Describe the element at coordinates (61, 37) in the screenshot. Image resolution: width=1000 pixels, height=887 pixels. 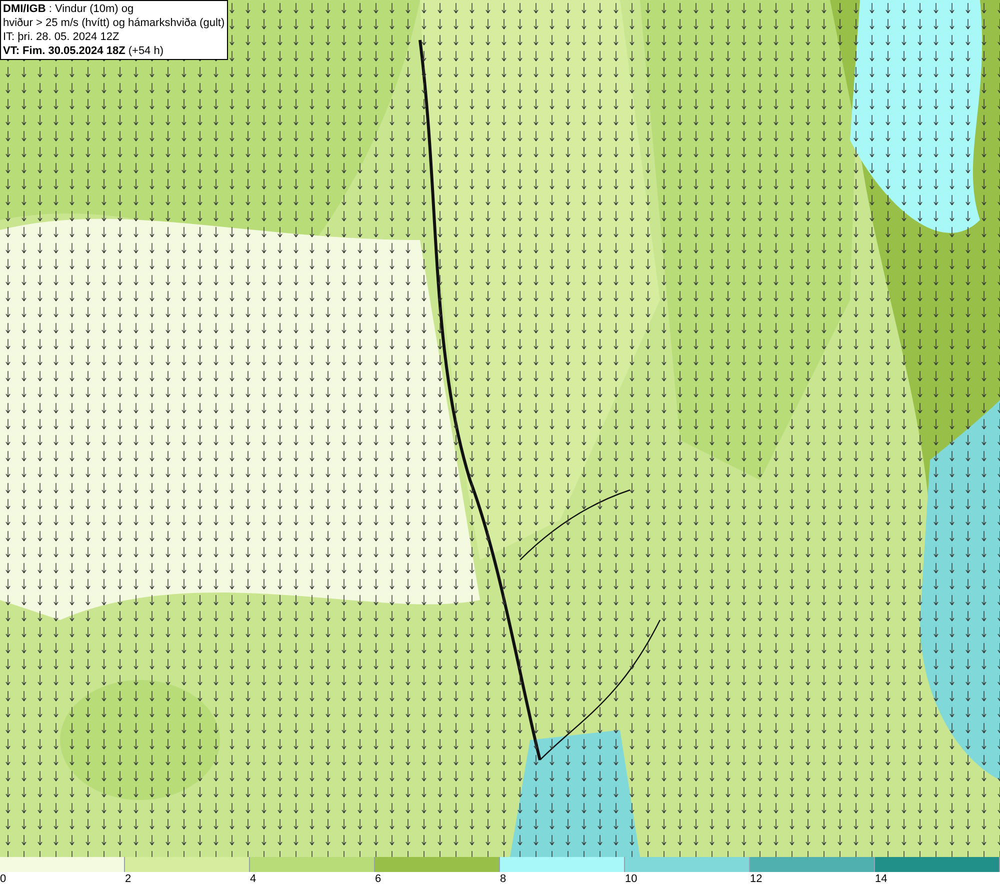
I see `title-line: IT: þri. 28. 05. 2024 12Z` at that location.